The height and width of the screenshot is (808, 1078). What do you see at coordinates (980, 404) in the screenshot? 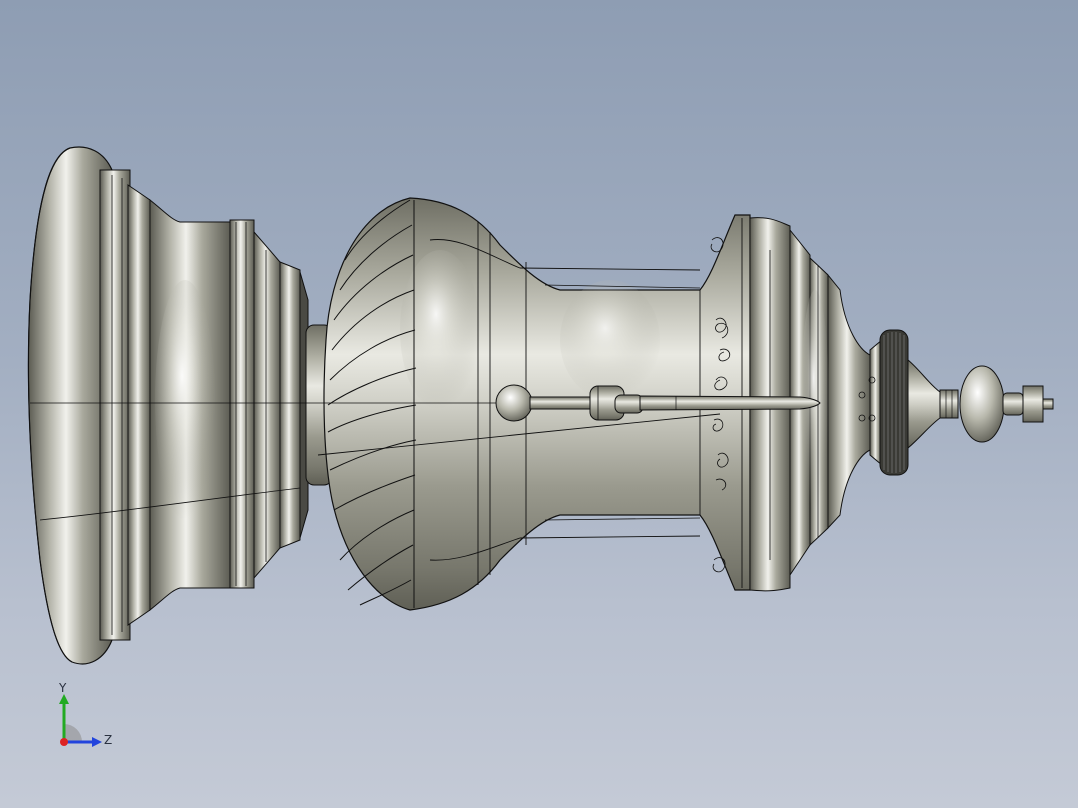
I see `finial` at bounding box center [980, 404].